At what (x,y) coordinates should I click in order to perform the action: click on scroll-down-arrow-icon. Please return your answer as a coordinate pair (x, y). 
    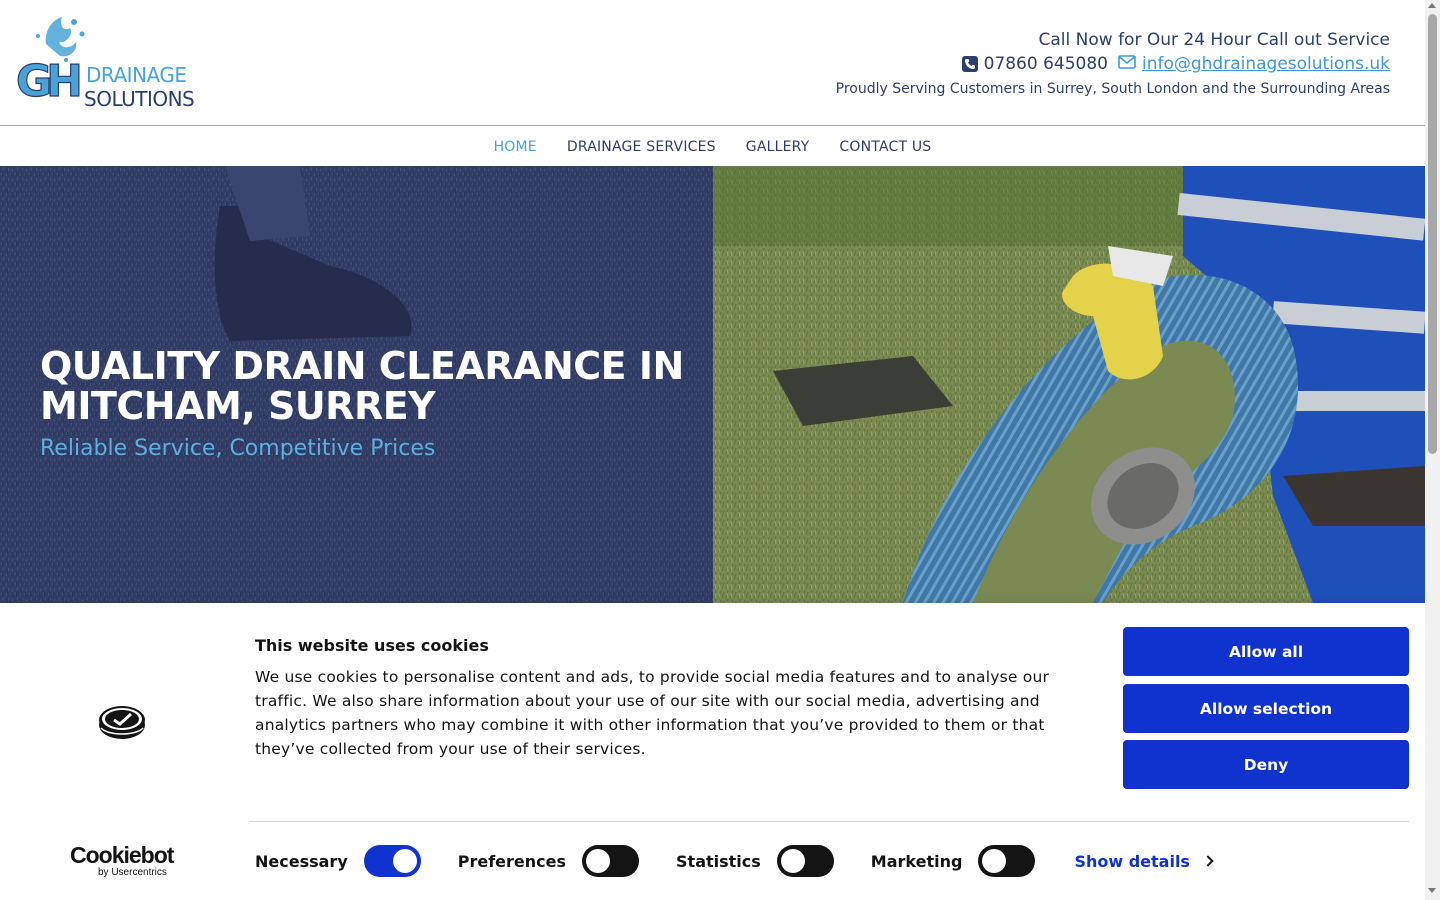
    Looking at the image, I should click on (1432, 890).